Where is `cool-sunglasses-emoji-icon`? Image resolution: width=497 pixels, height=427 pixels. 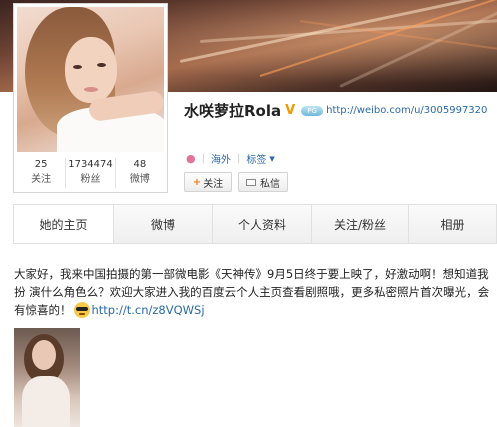 cool-sunglasses-emoji-icon is located at coordinates (81, 310).